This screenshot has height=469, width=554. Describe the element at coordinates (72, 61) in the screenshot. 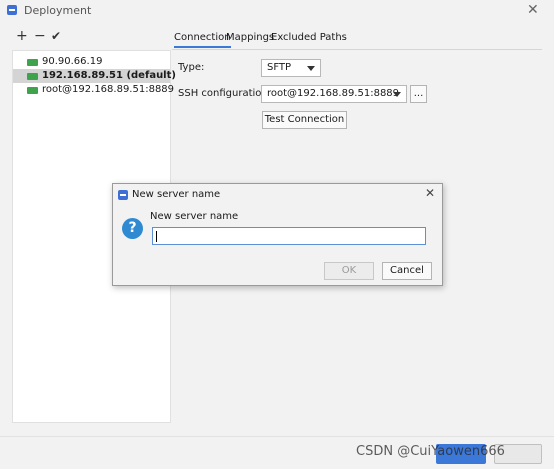

I see `server-item-label: 90.90.66.19` at that location.